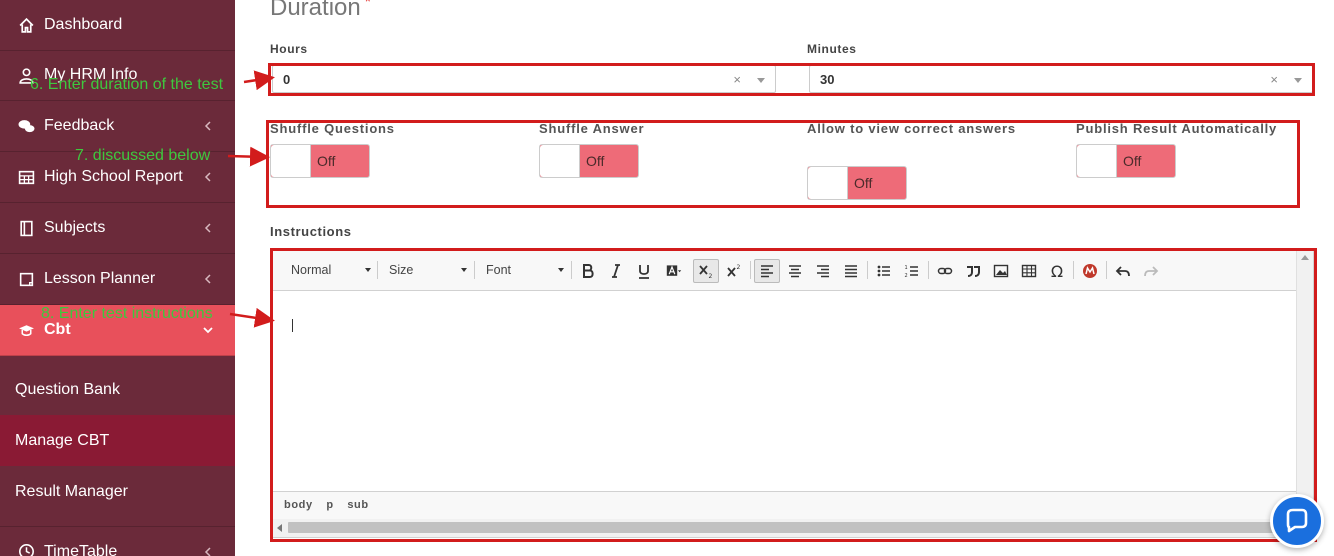  I want to click on text-color-icon, so click(674, 271).